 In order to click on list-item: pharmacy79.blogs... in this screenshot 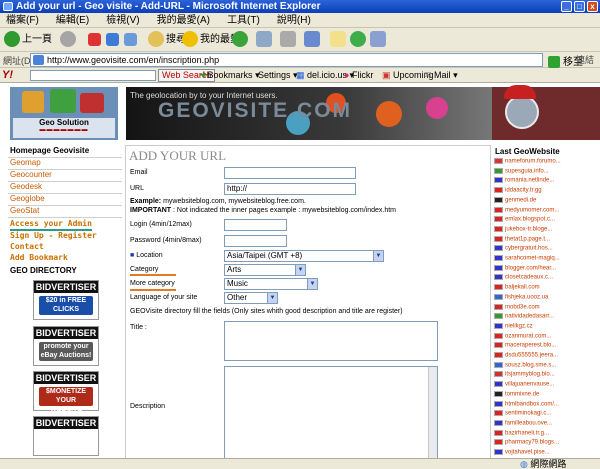, I will do `click(526, 443)`.